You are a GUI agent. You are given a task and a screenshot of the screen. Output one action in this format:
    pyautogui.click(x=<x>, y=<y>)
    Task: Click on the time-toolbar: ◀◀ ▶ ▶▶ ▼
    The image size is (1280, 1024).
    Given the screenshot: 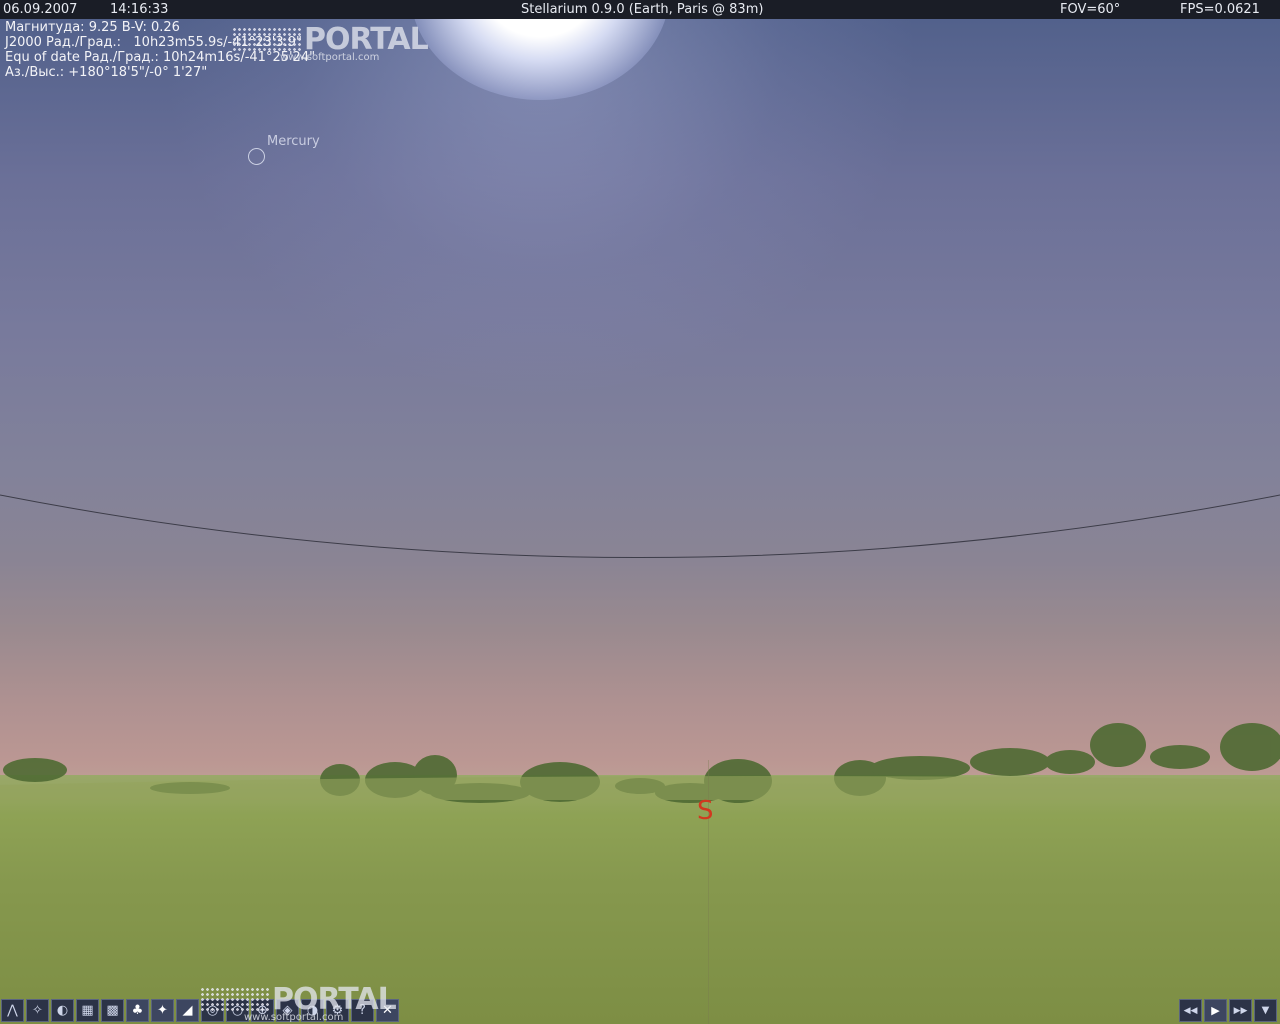 What is the action you would take?
    pyautogui.click(x=1228, y=1011)
    